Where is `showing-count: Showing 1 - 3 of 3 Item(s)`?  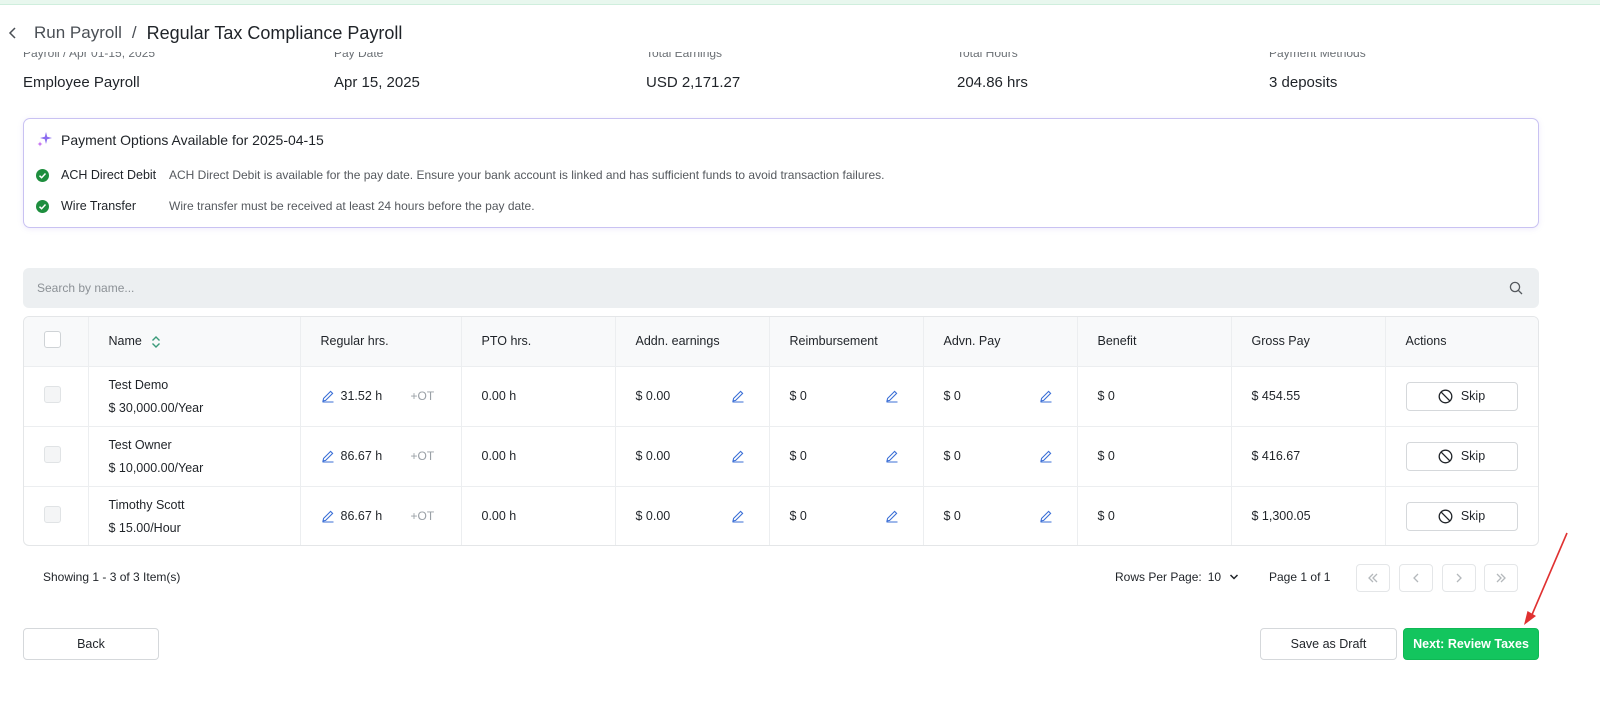 showing-count: Showing 1 - 3 of 3 Item(s) is located at coordinates (112, 577).